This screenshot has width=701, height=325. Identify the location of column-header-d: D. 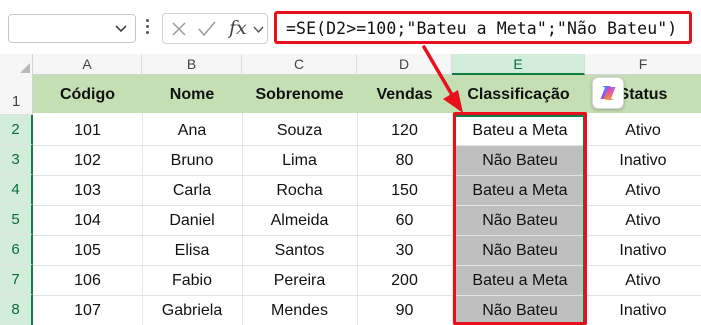
(404, 64).